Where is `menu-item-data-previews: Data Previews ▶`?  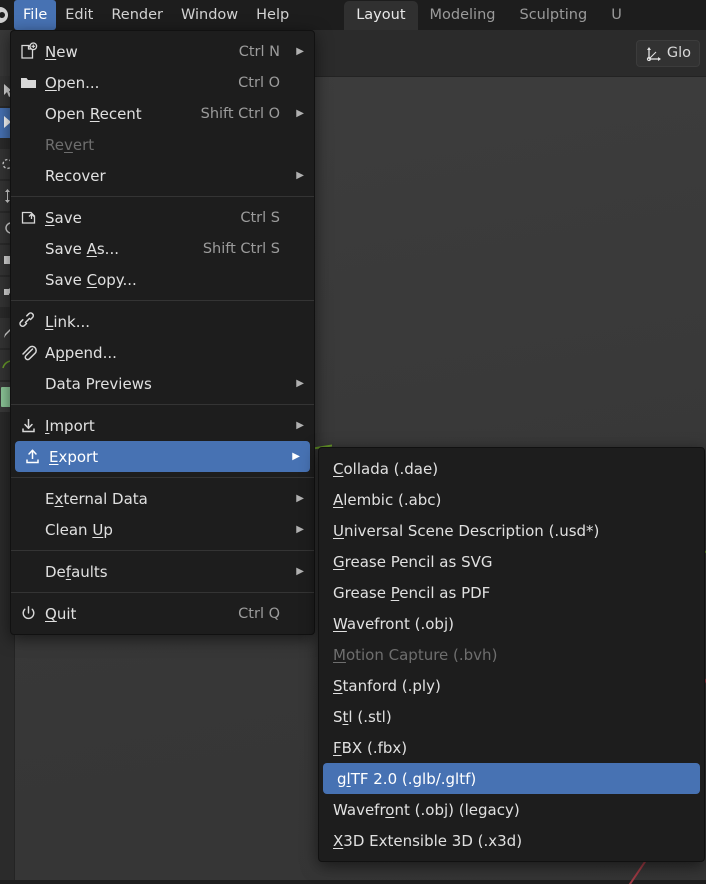
menu-item-data-previews: Data Previews ▶ is located at coordinates (162, 383).